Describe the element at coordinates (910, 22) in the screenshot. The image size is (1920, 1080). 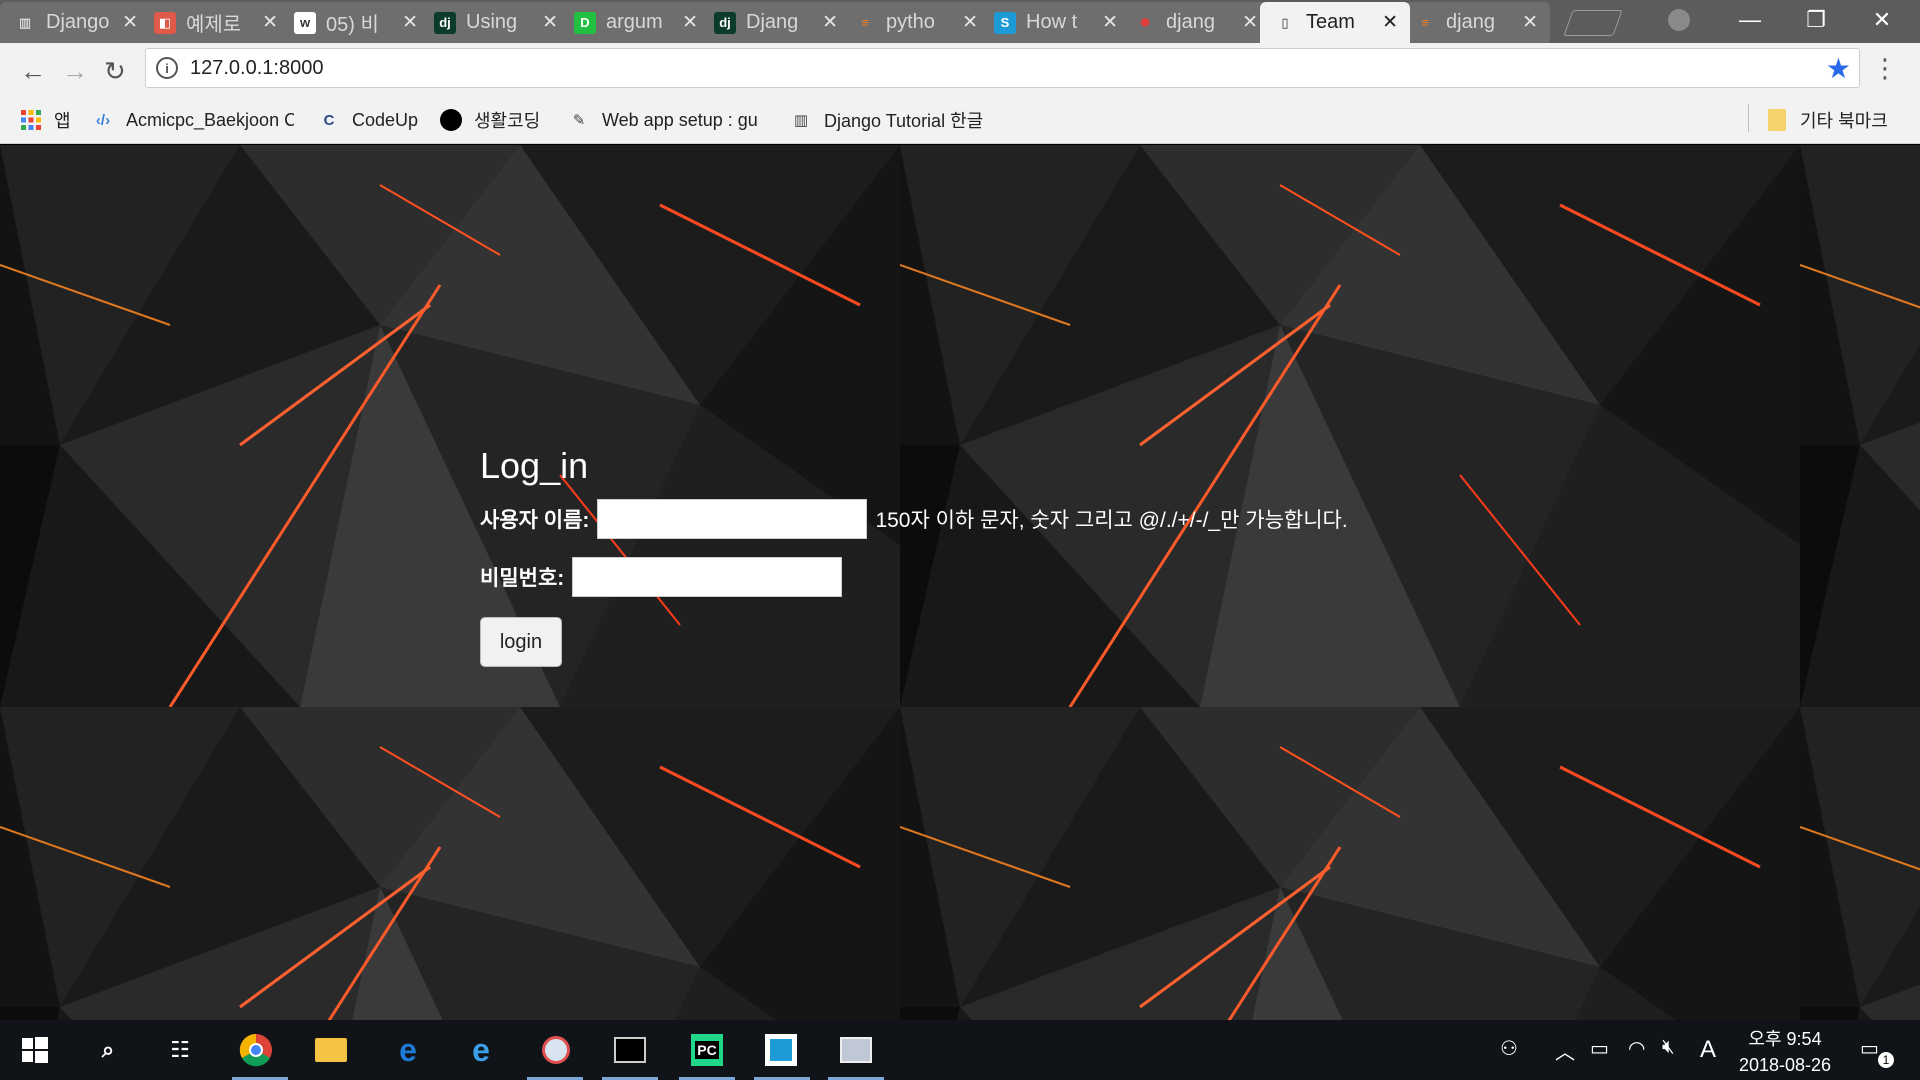
I see `tab-title: pytho` at that location.